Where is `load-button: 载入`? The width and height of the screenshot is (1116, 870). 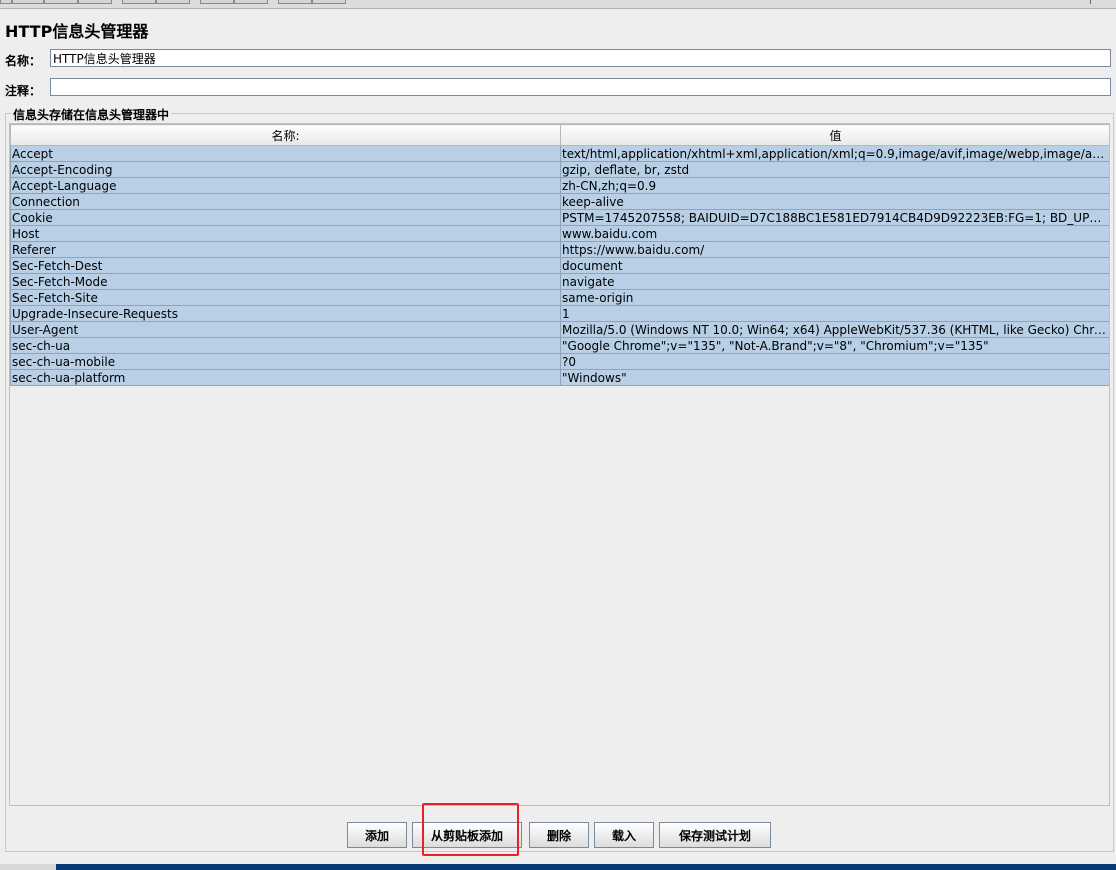 load-button: 载入 is located at coordinates (624, 835).